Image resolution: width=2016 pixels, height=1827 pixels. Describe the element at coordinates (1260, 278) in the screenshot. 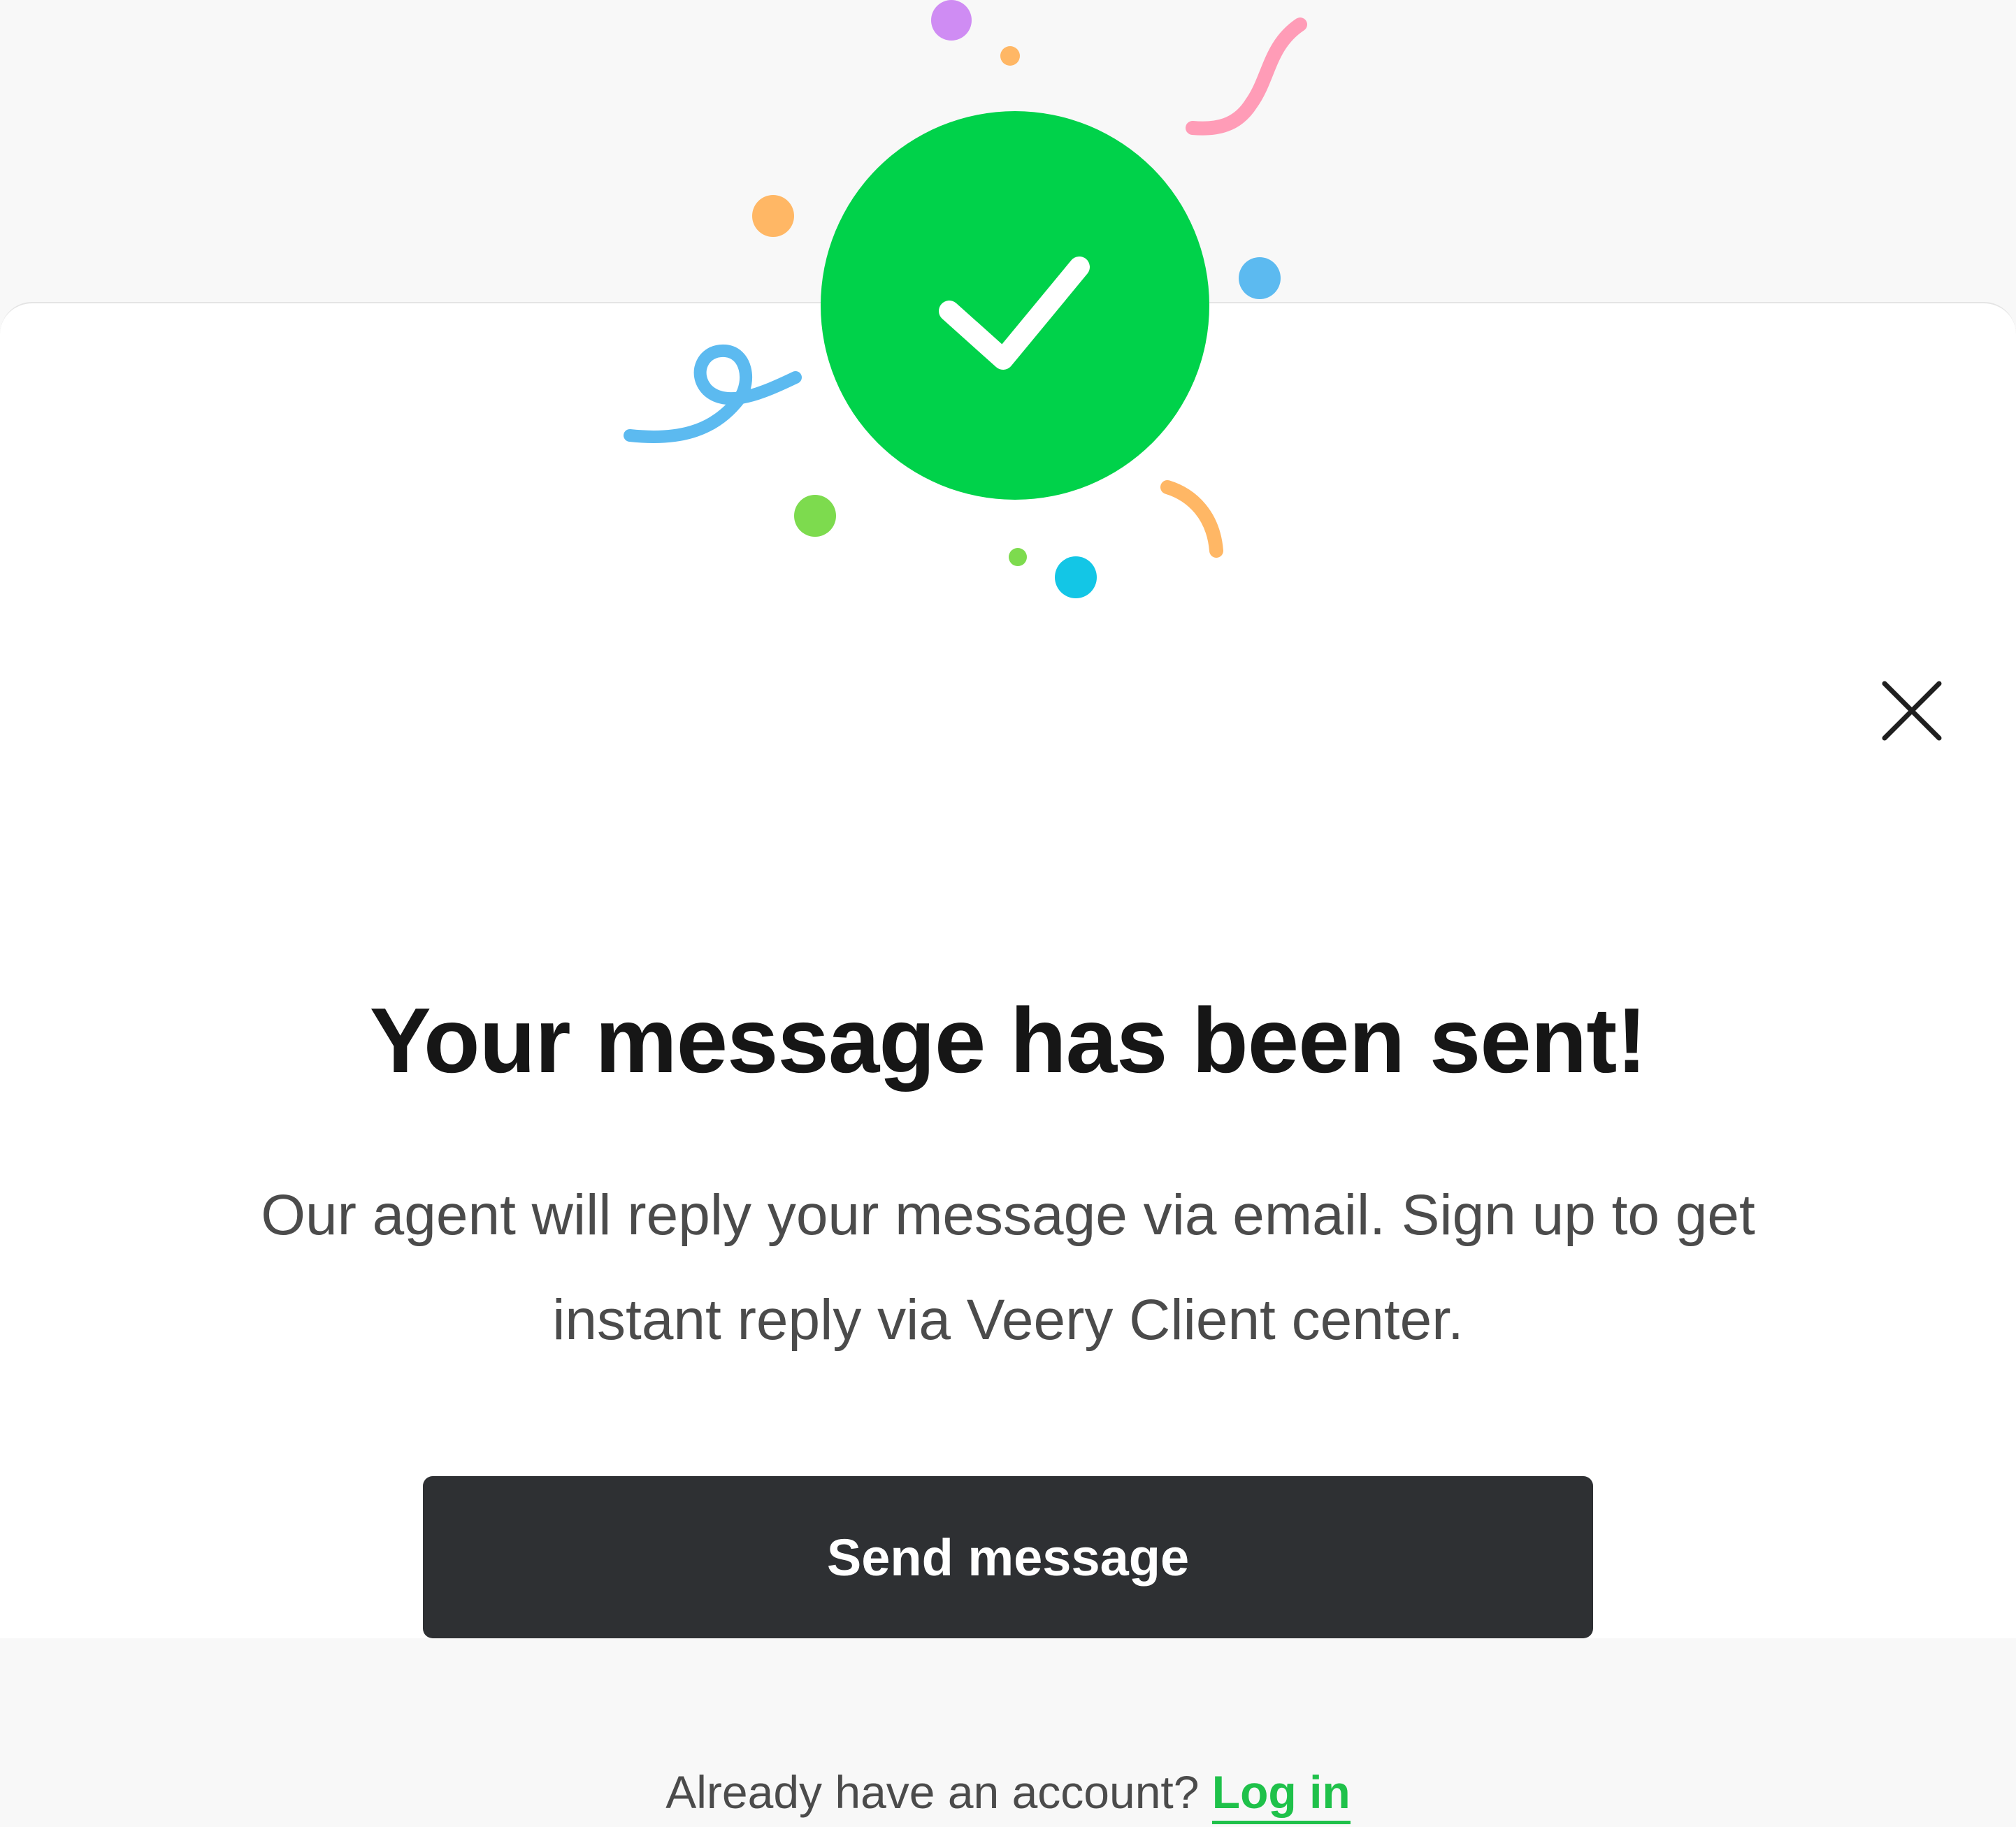

I see `confetti-dot-blue` at that location.